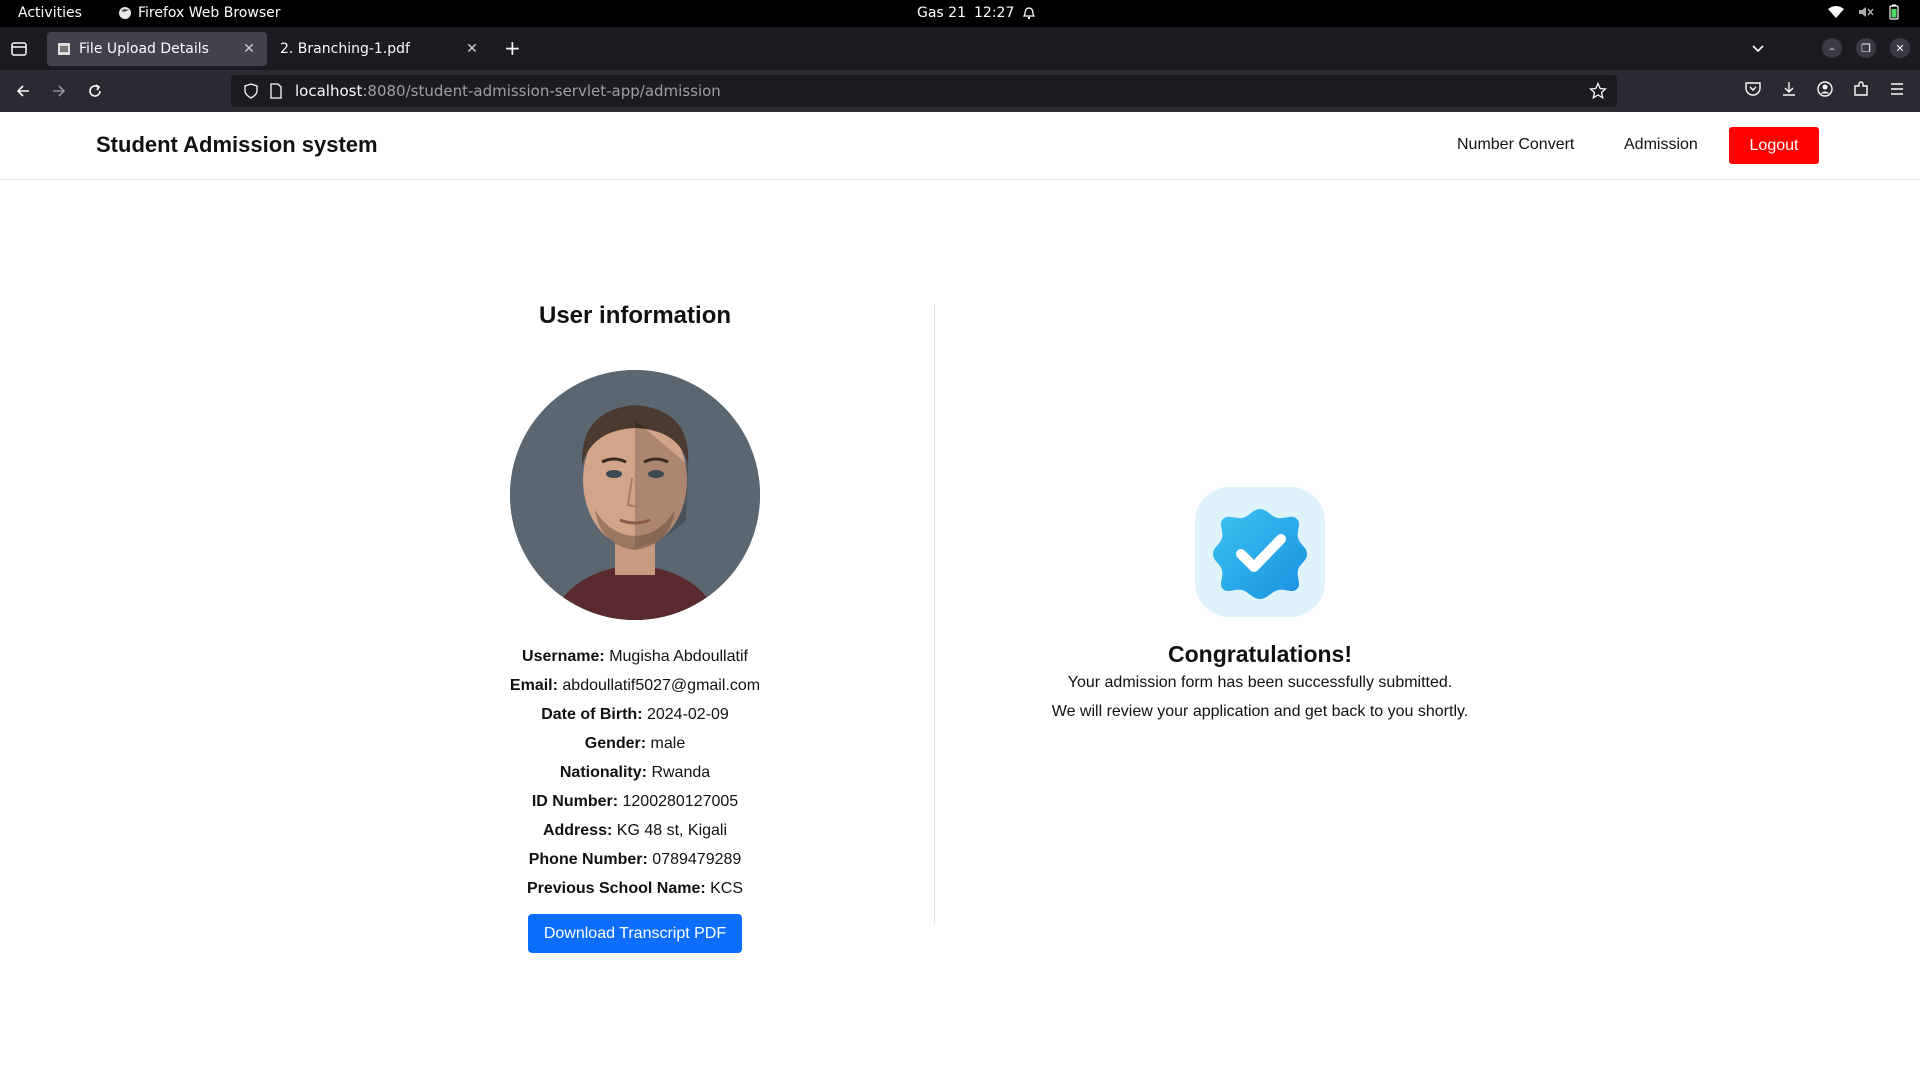 The width and height of the screenshot is (1920, 1080). I want to click on firefox-icon, so click(125, 13).